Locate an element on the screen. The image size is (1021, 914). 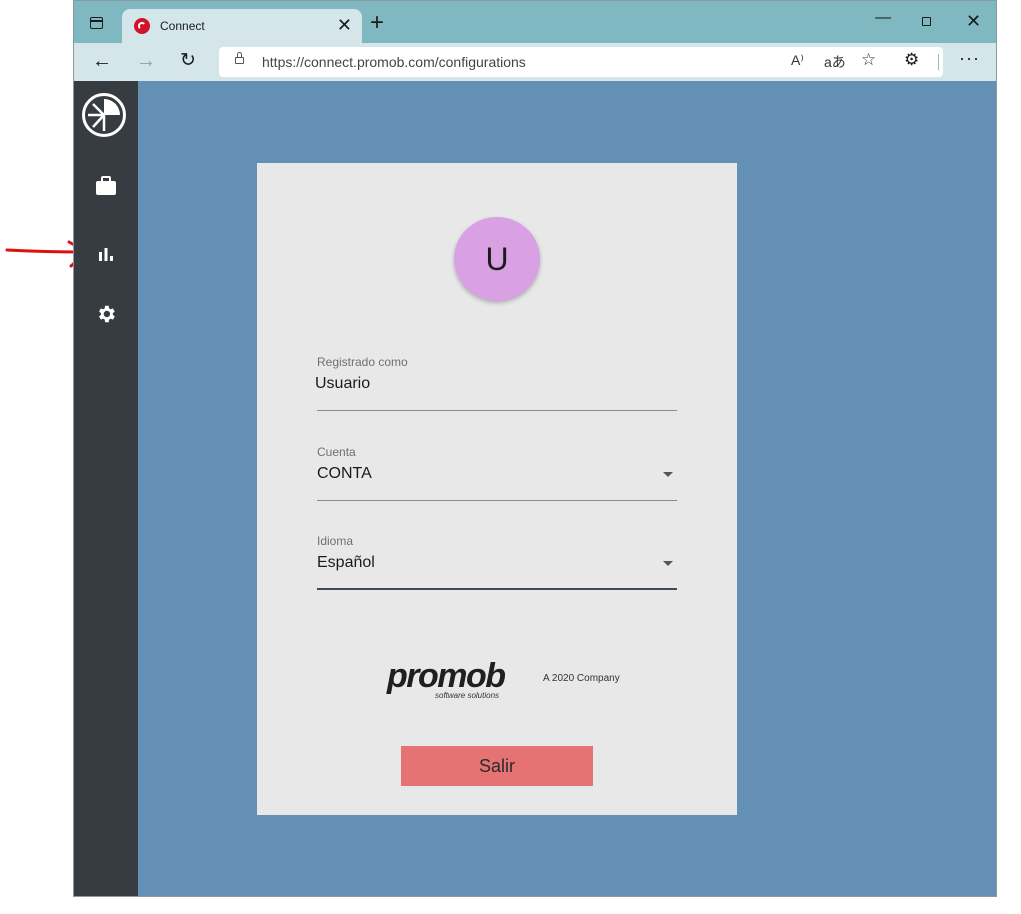
bar-chart-icon is located at coordinates (106, 254).